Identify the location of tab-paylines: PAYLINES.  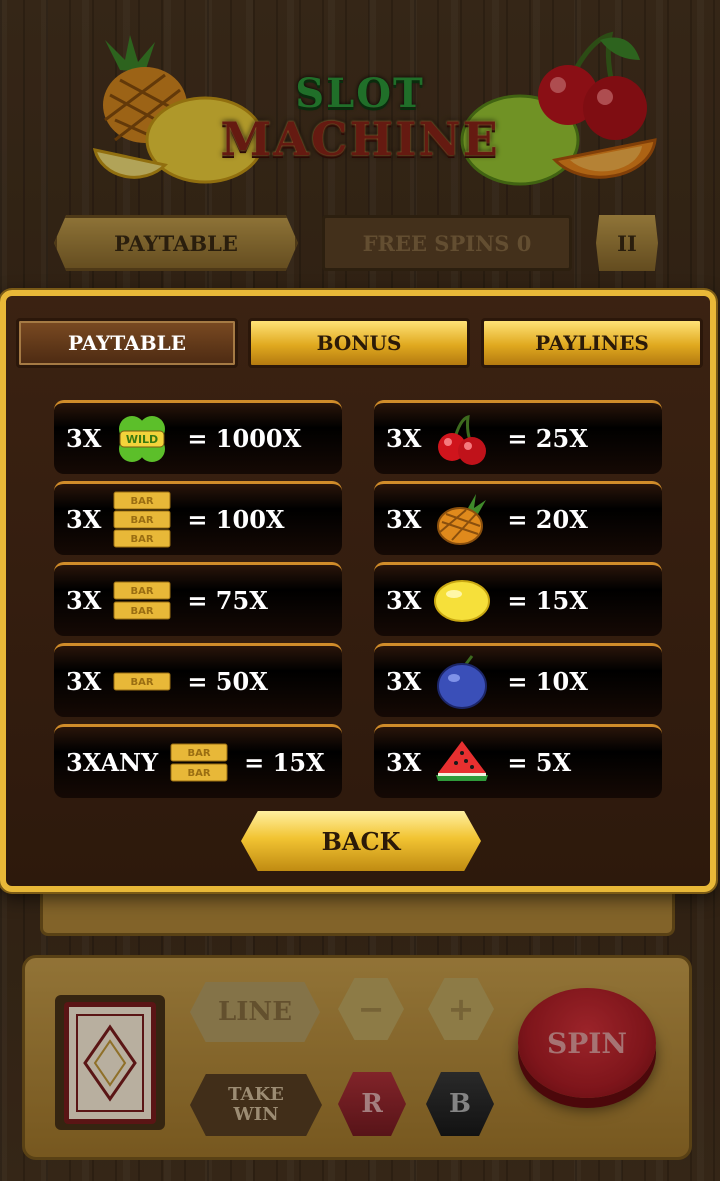
(592, 343).